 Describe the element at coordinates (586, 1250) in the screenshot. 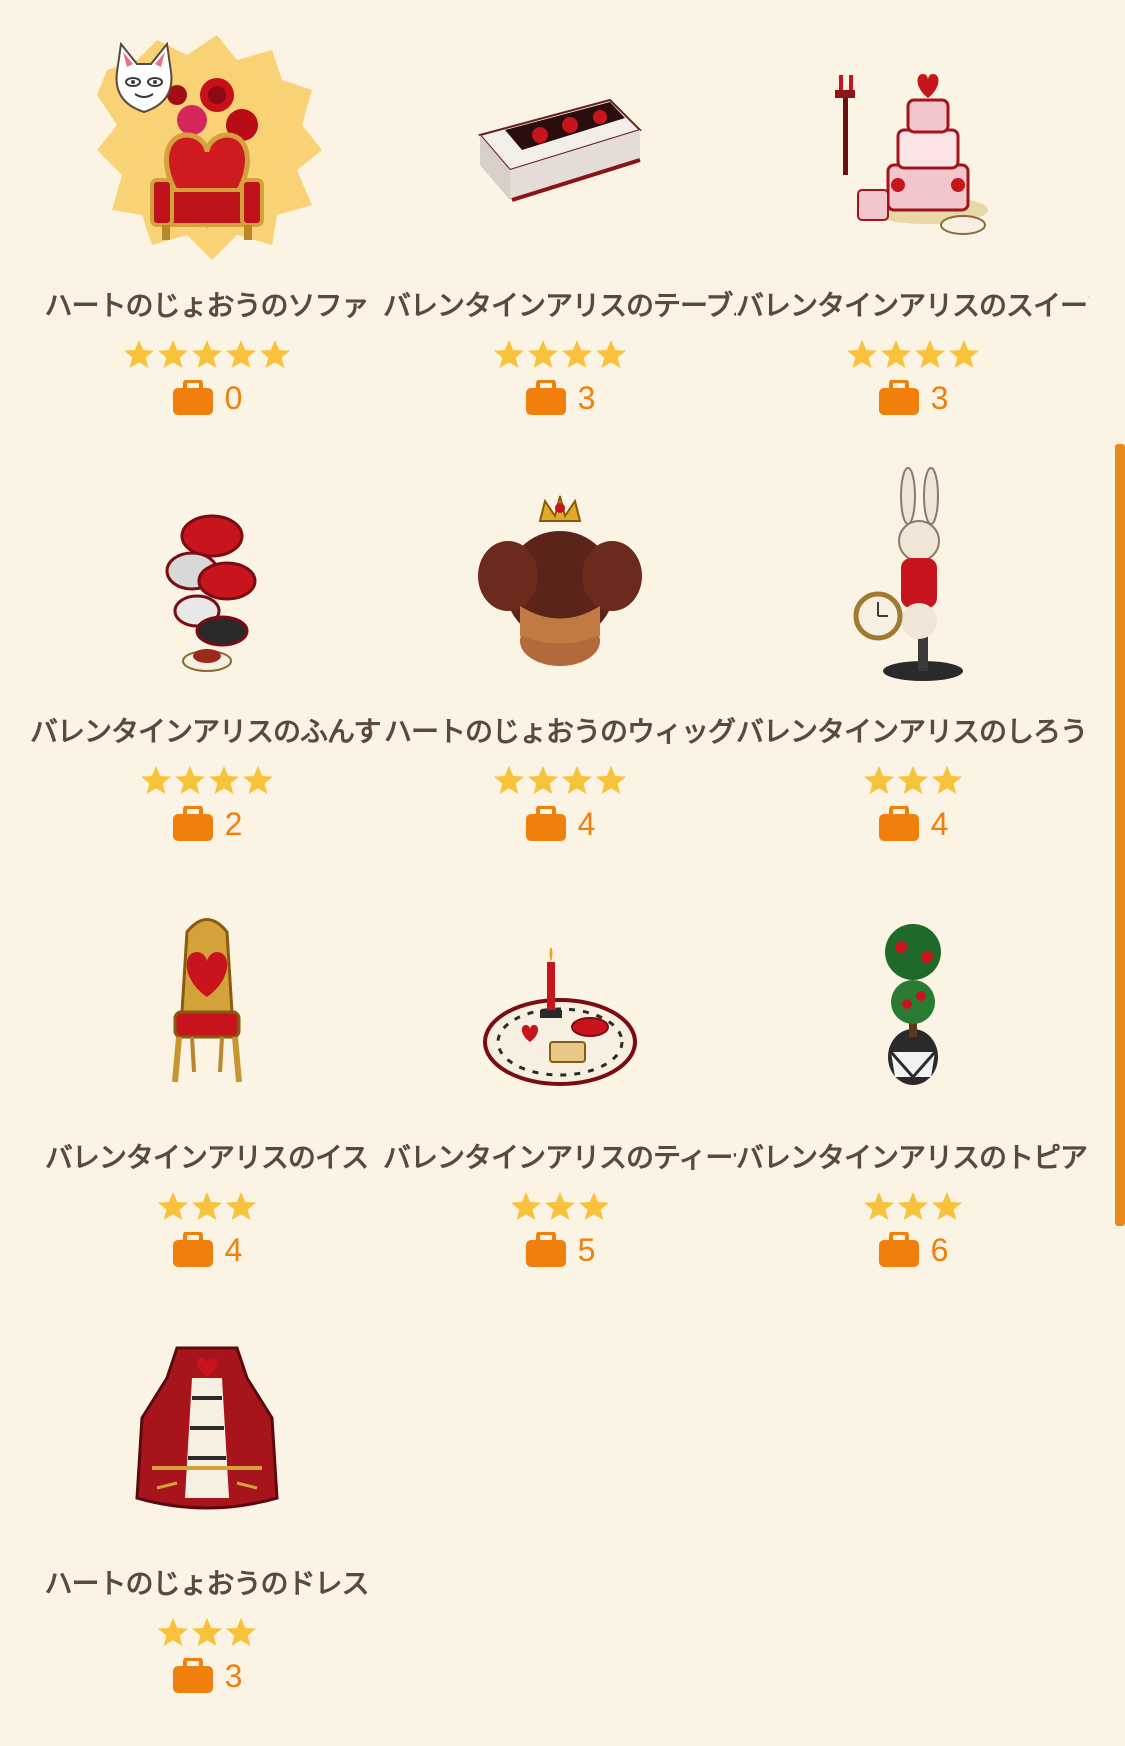

I see `owned-count: 5` at that location.